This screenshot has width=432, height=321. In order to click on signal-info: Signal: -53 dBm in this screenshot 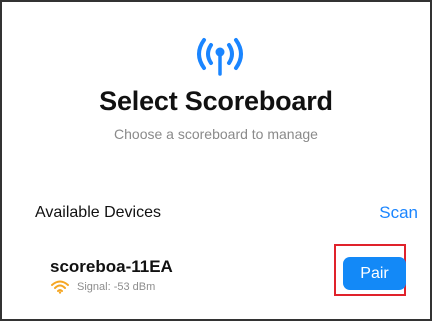, I will do `click(103, 287)`.